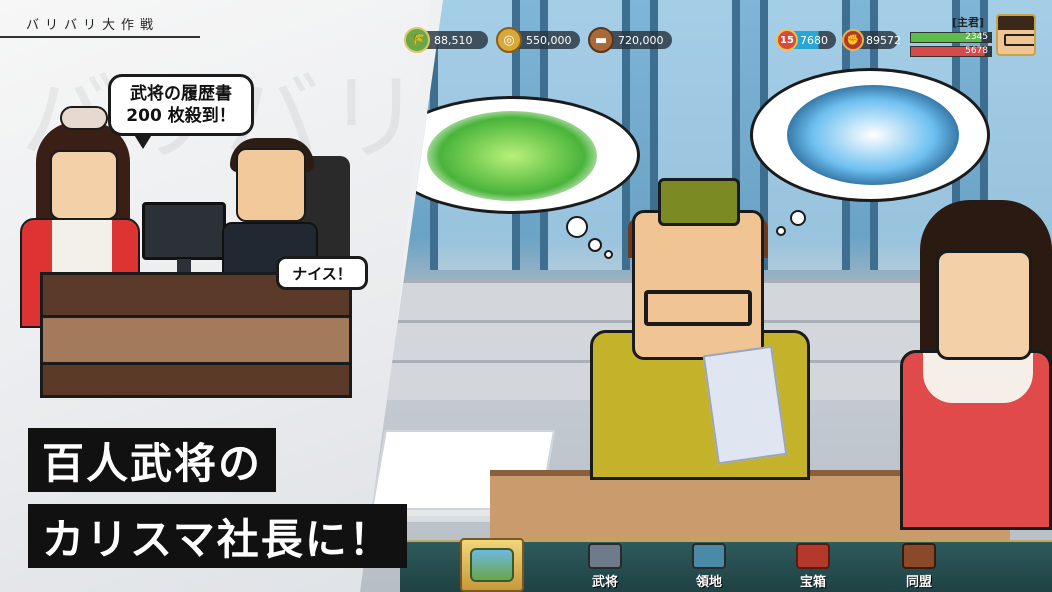 This screenshot has width=1052, height=592. I want to click on speech-bubble-nice: ナイス！, so click(322, 273).